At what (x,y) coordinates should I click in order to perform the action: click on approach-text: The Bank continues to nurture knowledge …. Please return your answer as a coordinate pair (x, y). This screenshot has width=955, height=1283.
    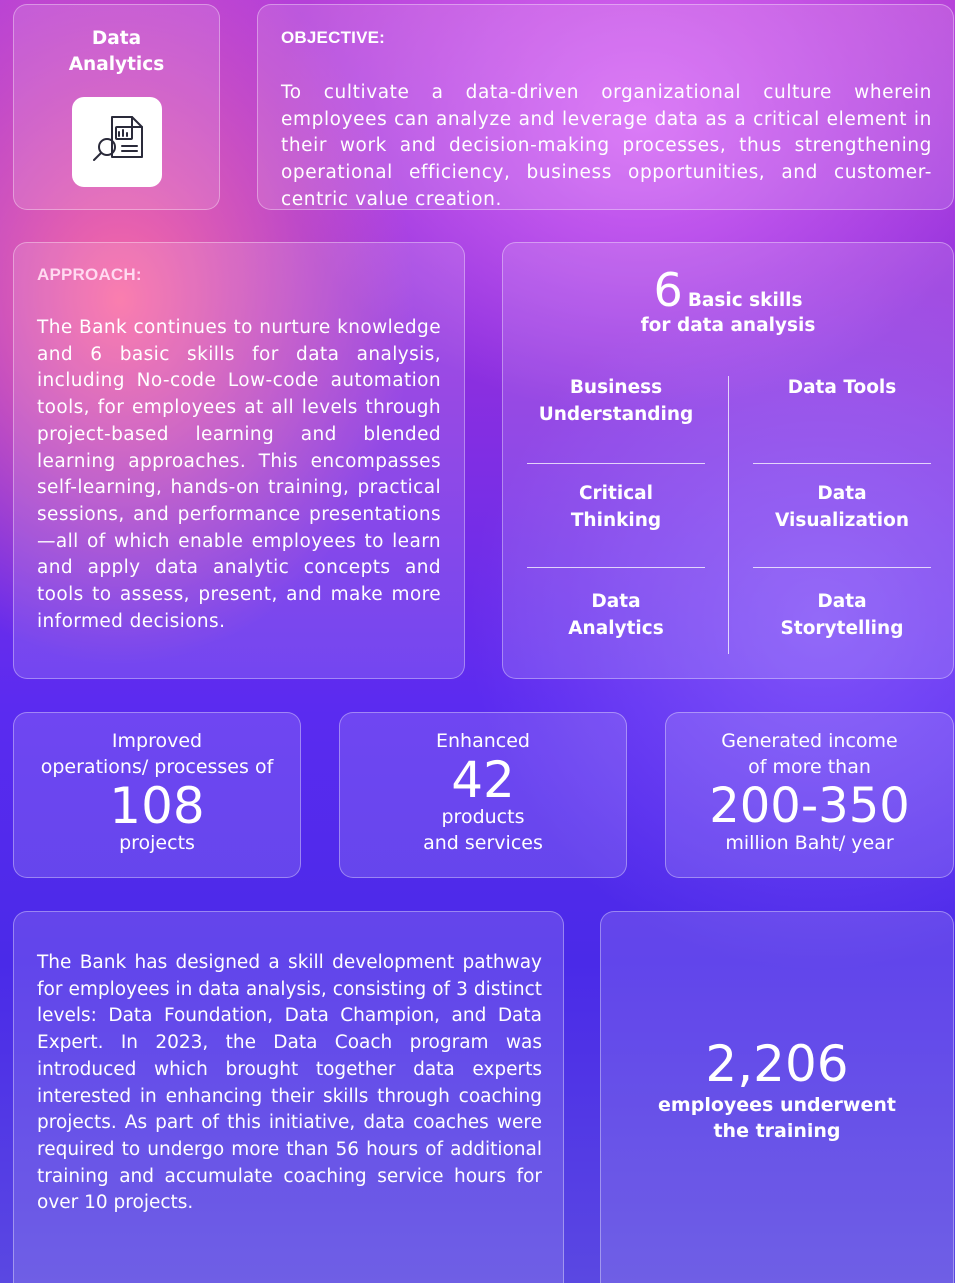
    Looking at the image, I should click on (239, 474).